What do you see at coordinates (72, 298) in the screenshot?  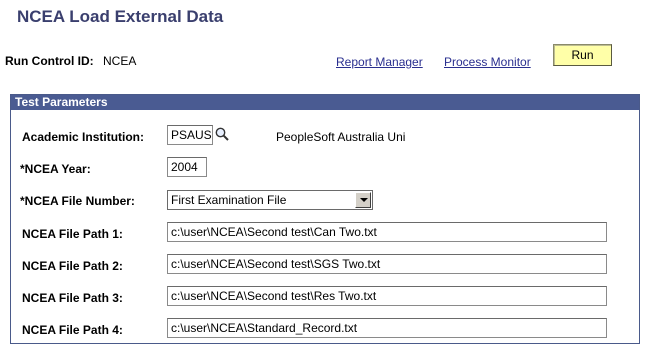 I see `file-path-3-label: NCEA File Path 3:` at bounding box center [72, 298].